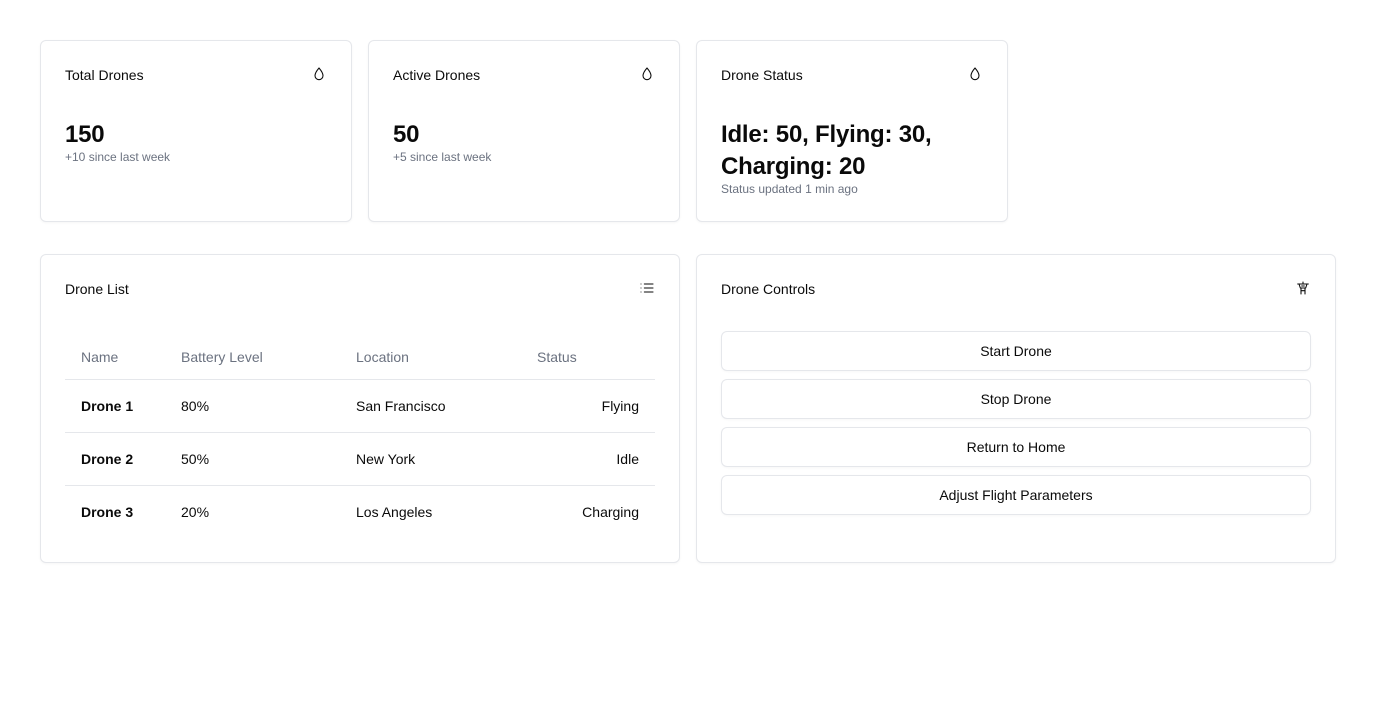  I want to click on stat-subtext: +5 since last week, so click(442, 157).